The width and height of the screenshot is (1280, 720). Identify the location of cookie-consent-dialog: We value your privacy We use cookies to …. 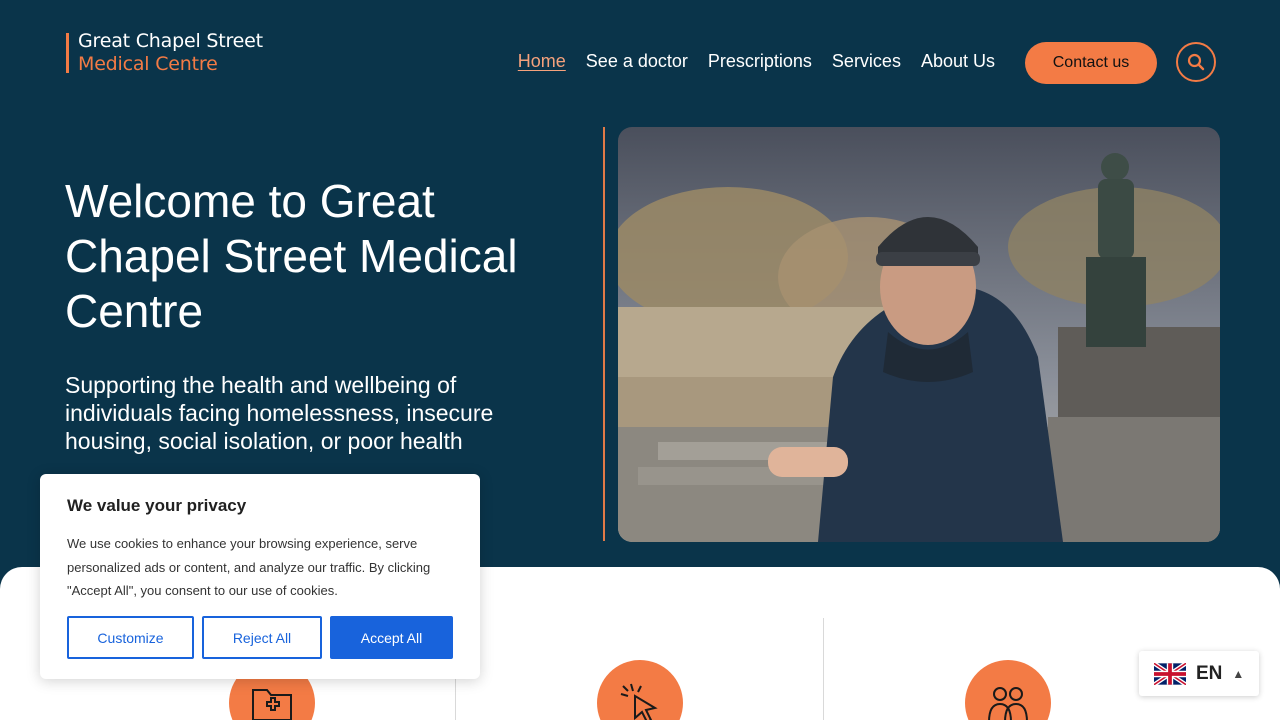
(260, 576).